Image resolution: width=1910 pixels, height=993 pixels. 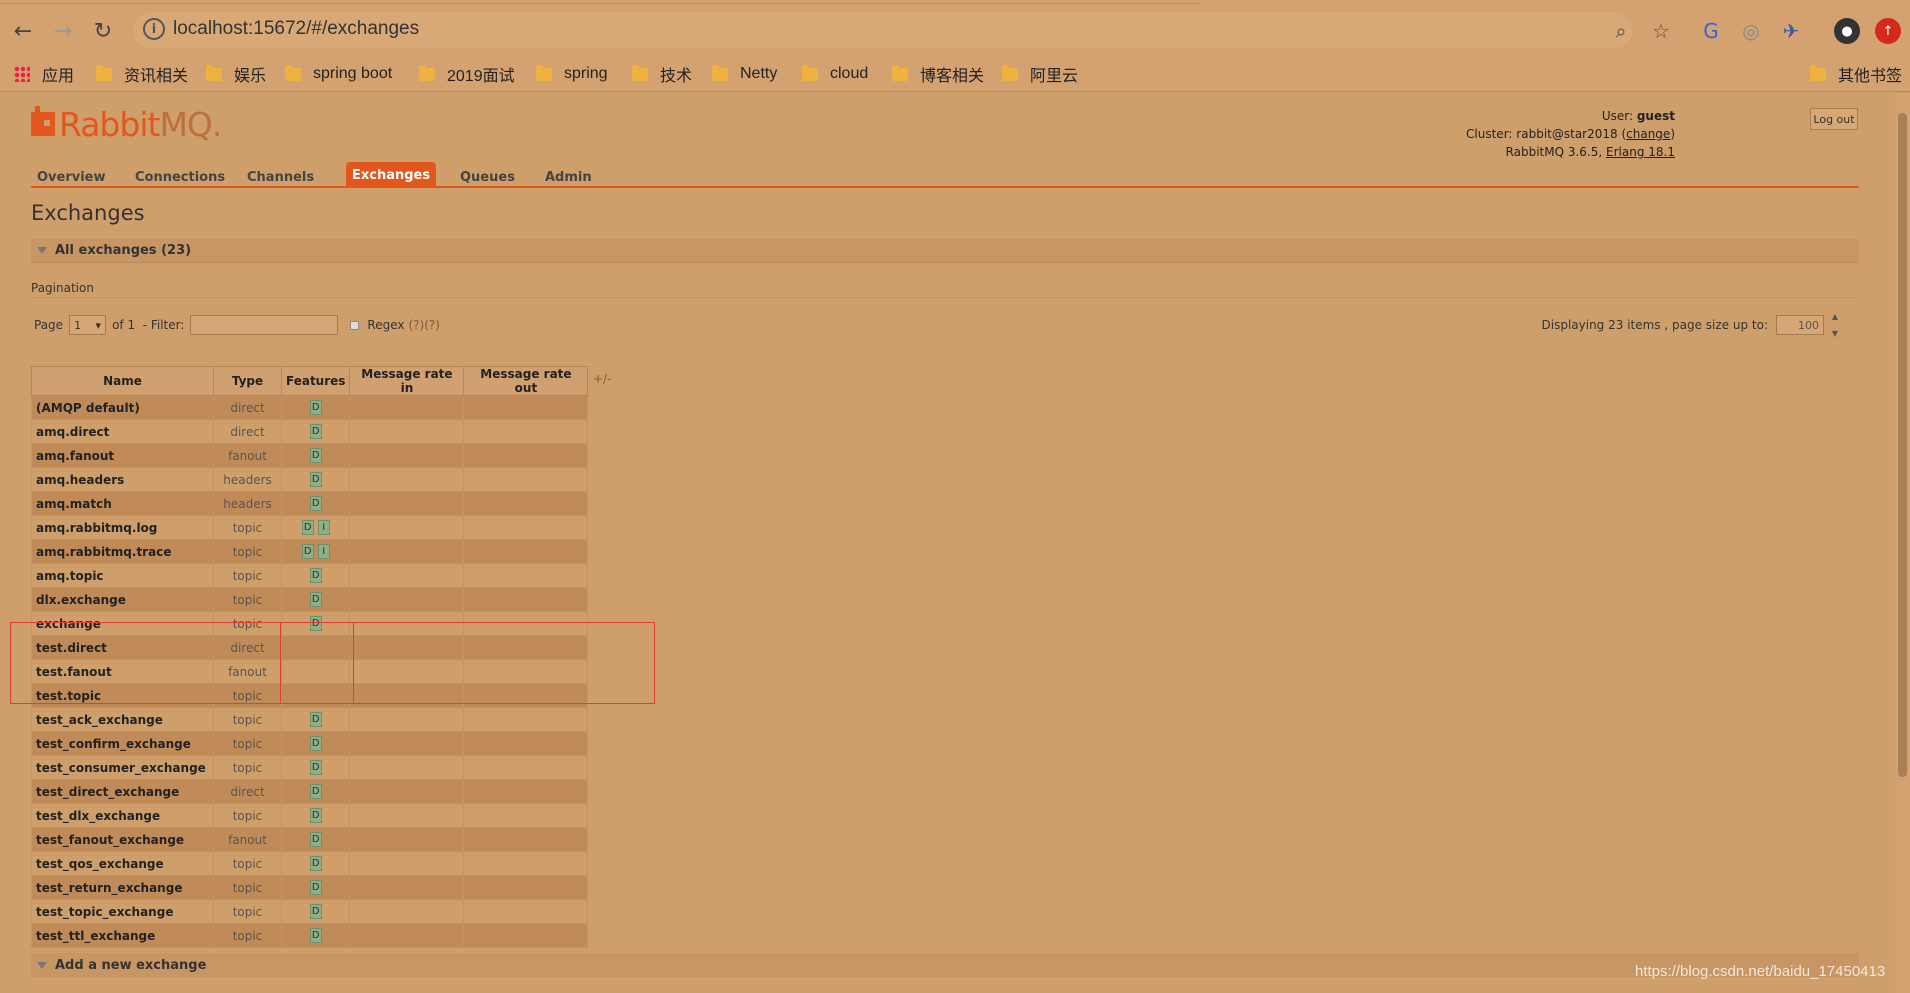 I want to click on table-row: amq.direct direct D, so click(x=310, y=431).